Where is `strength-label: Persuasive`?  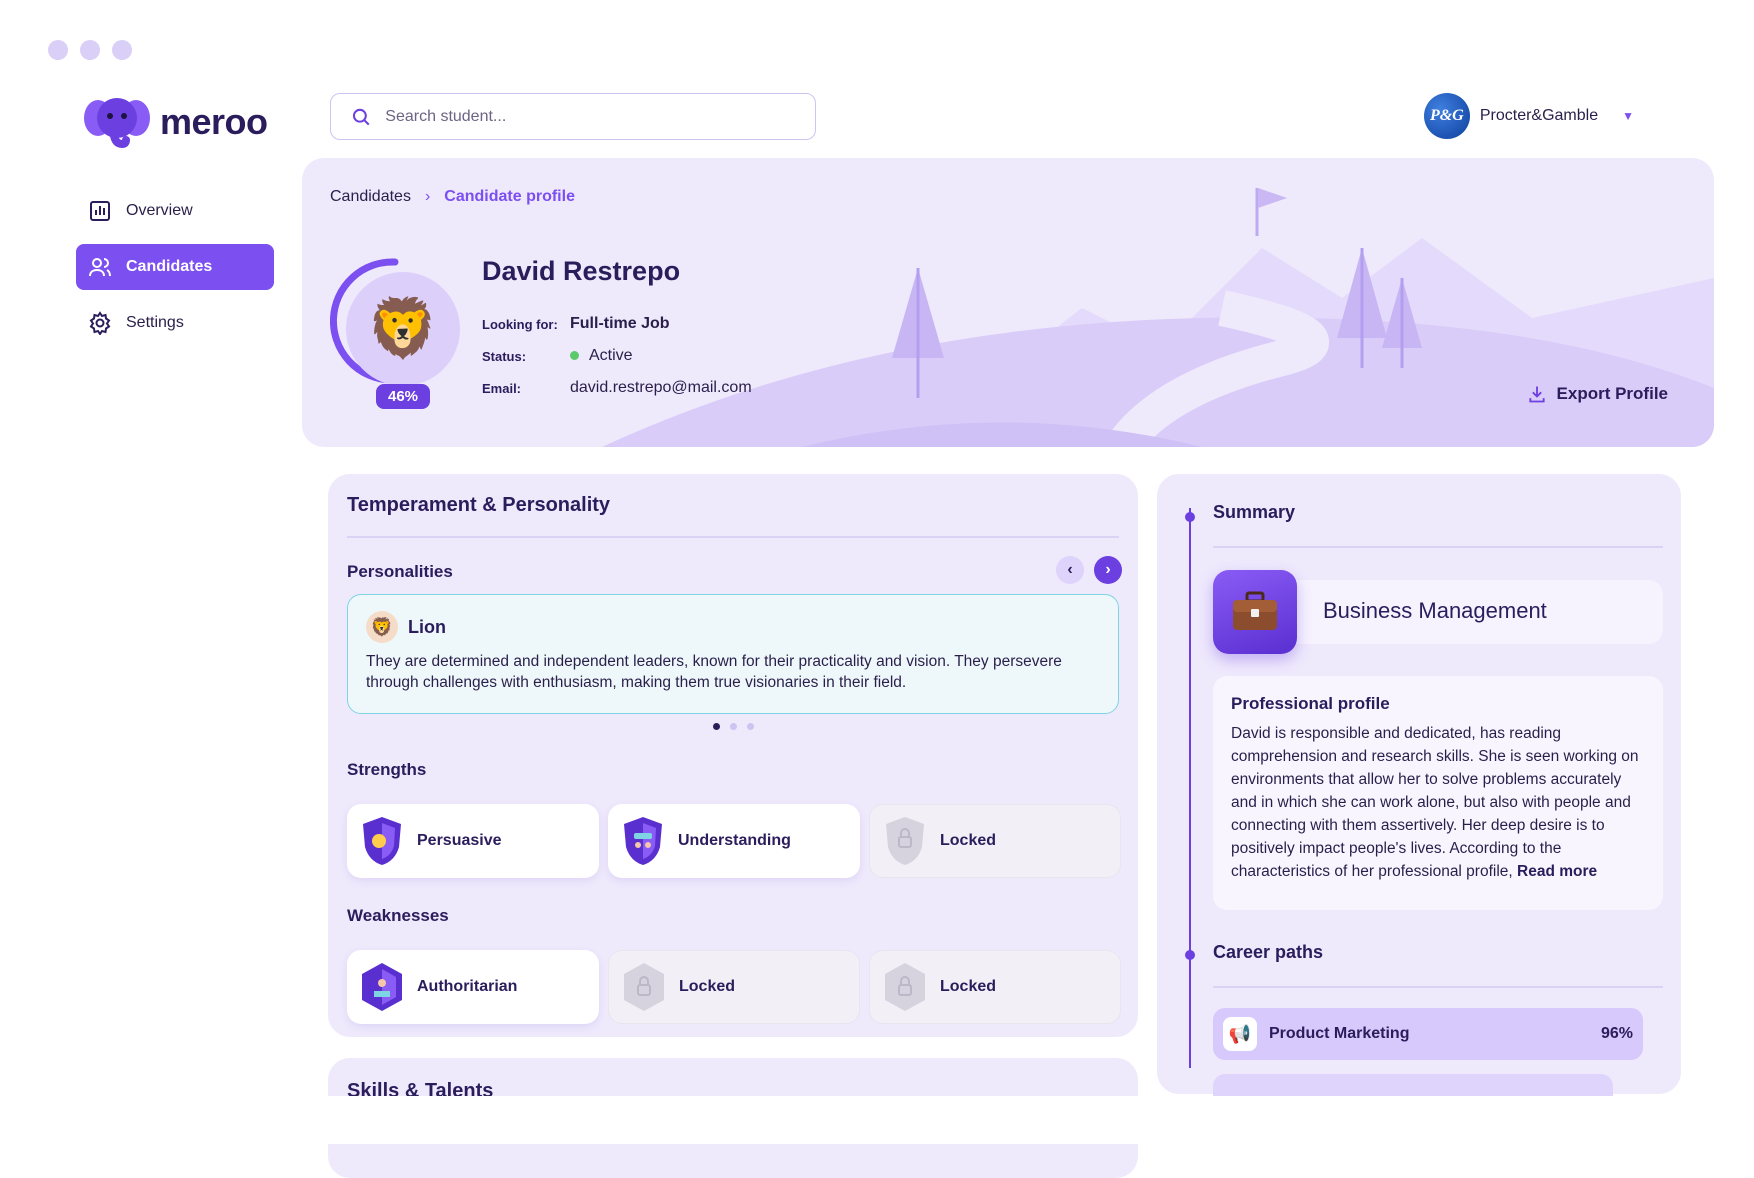
strength-label: Persuasive is located at coordinates (459, 840).